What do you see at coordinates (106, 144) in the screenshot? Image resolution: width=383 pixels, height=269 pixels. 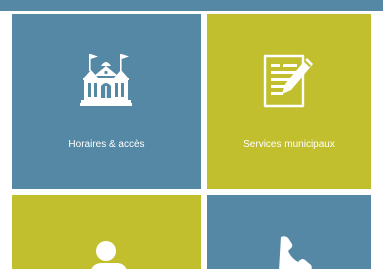 I see `tile-label-horaires: Horaires & accès` at bounding box center [106, 144].